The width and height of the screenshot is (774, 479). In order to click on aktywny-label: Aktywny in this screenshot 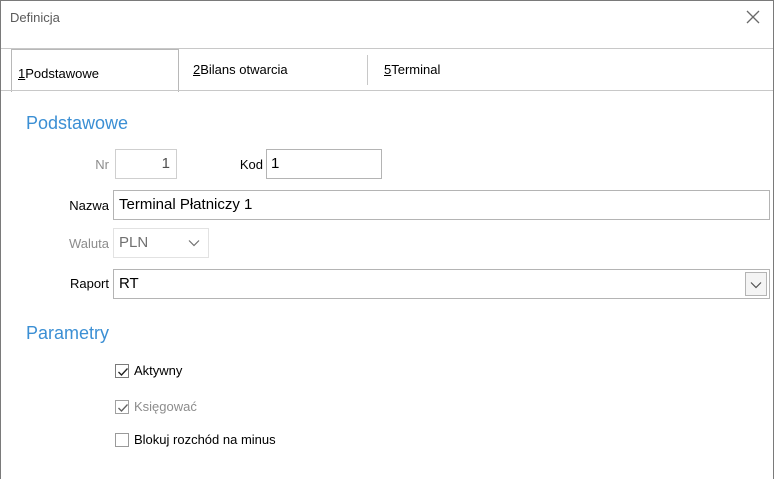, I will do `click(158, 370)`.